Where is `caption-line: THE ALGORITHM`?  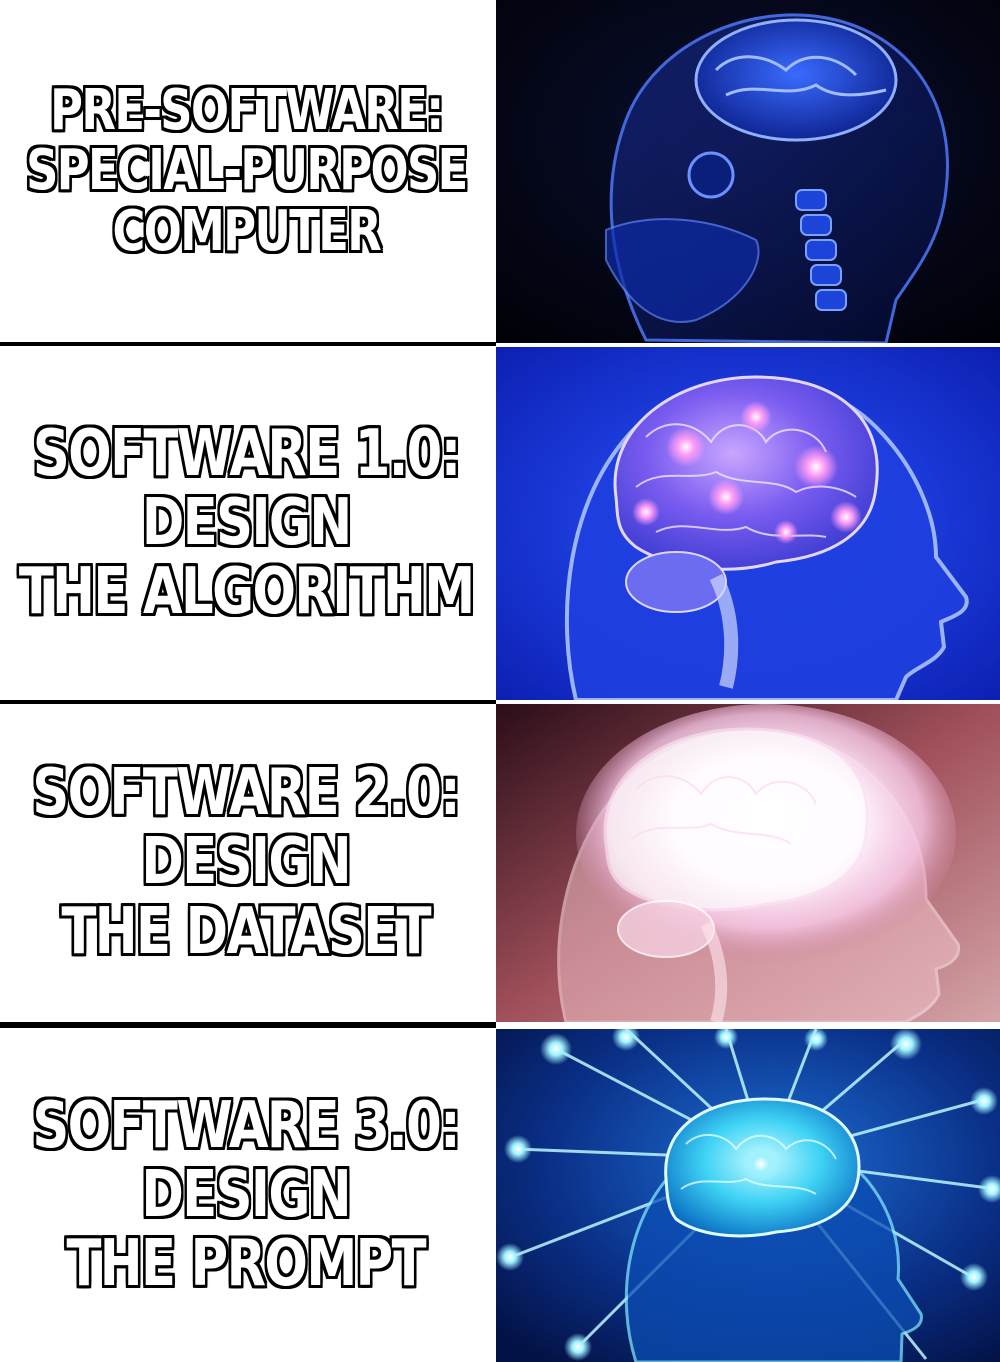
caption-line: THE ALGORITHM is located at coordinates (246, 592).